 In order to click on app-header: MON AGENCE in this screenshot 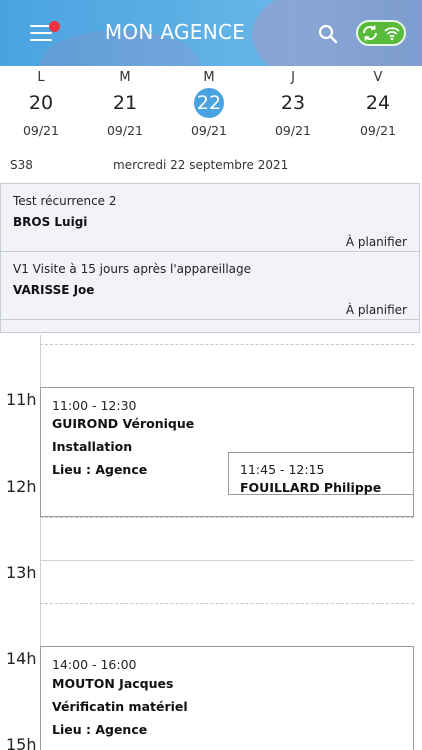, I will do `click(211, 33)`.